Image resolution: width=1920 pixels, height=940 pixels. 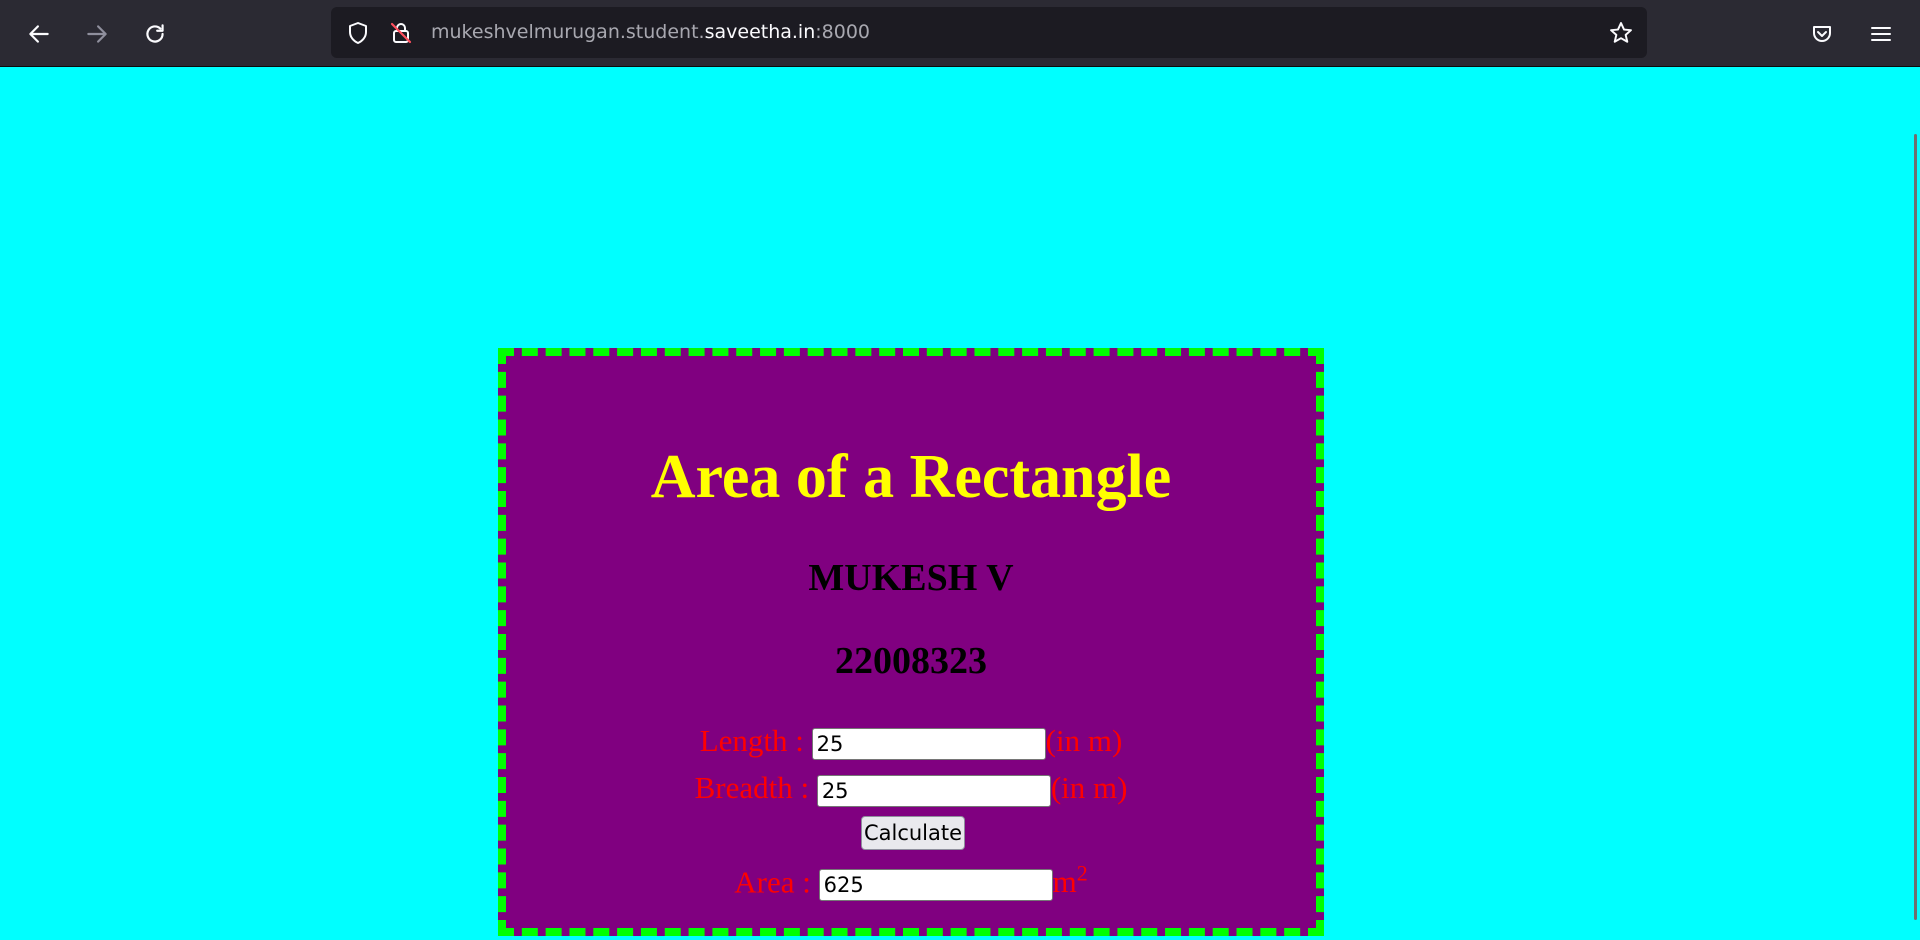 I want to click on area-unit-exponent: 2, so click(x=1082, y=873).